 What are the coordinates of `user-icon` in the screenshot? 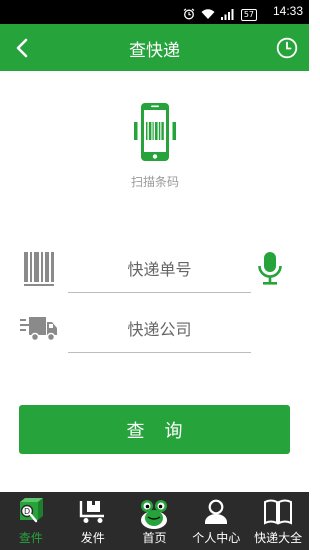 It's located at (216, 511).